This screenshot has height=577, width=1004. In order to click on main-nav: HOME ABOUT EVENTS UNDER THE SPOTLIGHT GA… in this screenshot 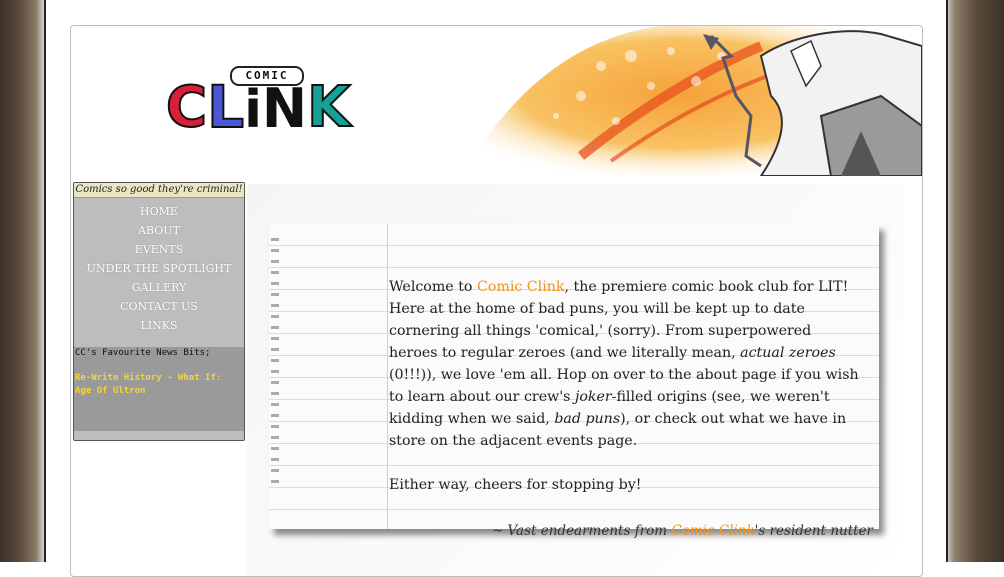, I will do `click(159, 266)`.